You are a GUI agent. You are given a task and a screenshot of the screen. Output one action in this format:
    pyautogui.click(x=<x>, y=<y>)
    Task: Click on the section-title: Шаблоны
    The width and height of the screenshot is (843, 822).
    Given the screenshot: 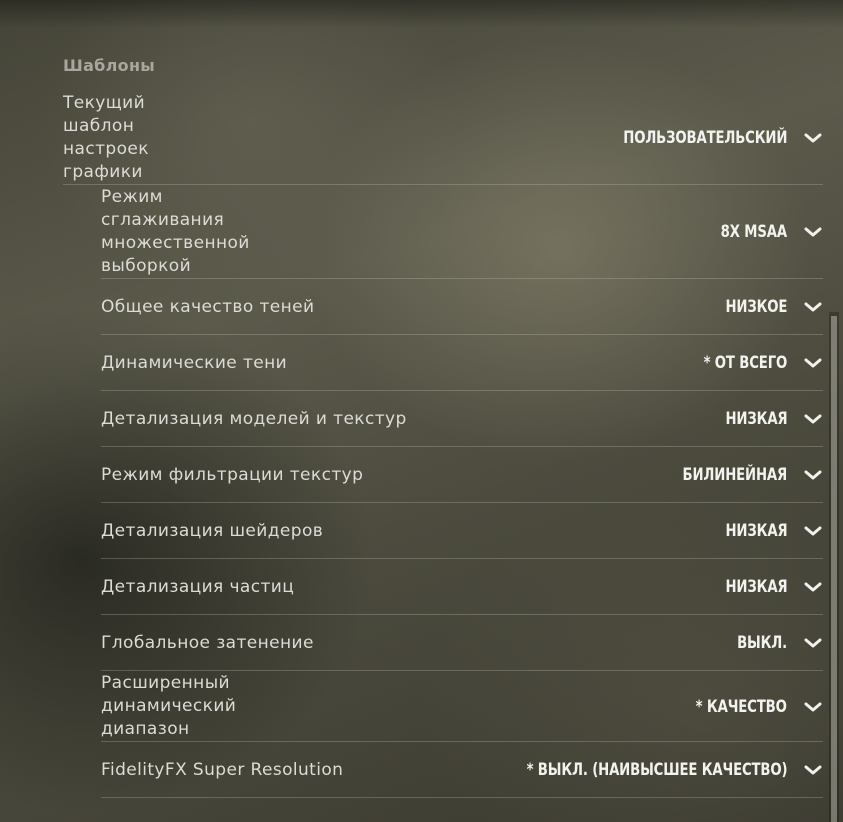 What is the action you would take?
    pyautogui.click(x=109, y=65)
    